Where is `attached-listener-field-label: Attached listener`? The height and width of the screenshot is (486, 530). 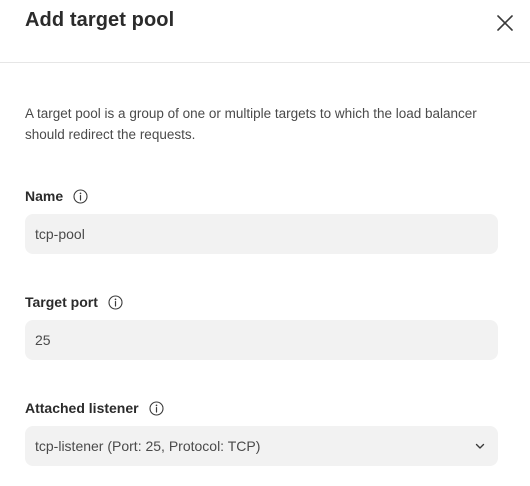
attached-listener-field-label: Attached listener is located at coordinates (94, 408).